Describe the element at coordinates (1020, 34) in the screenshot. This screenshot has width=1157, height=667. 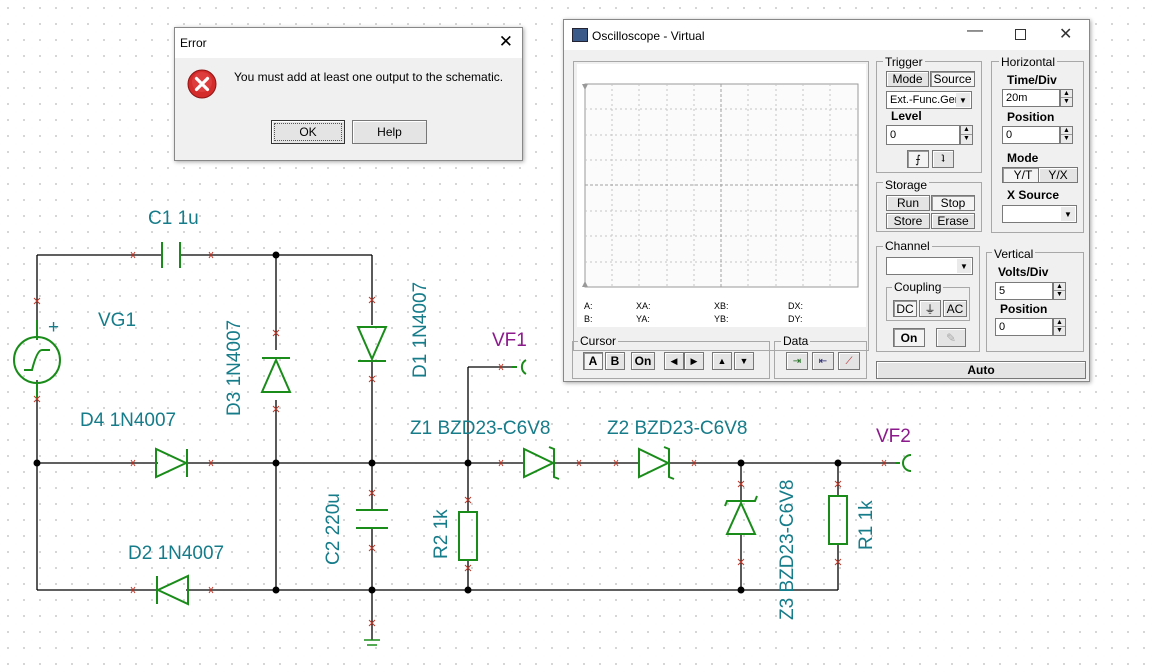
I see `maximize-icon` at that location.